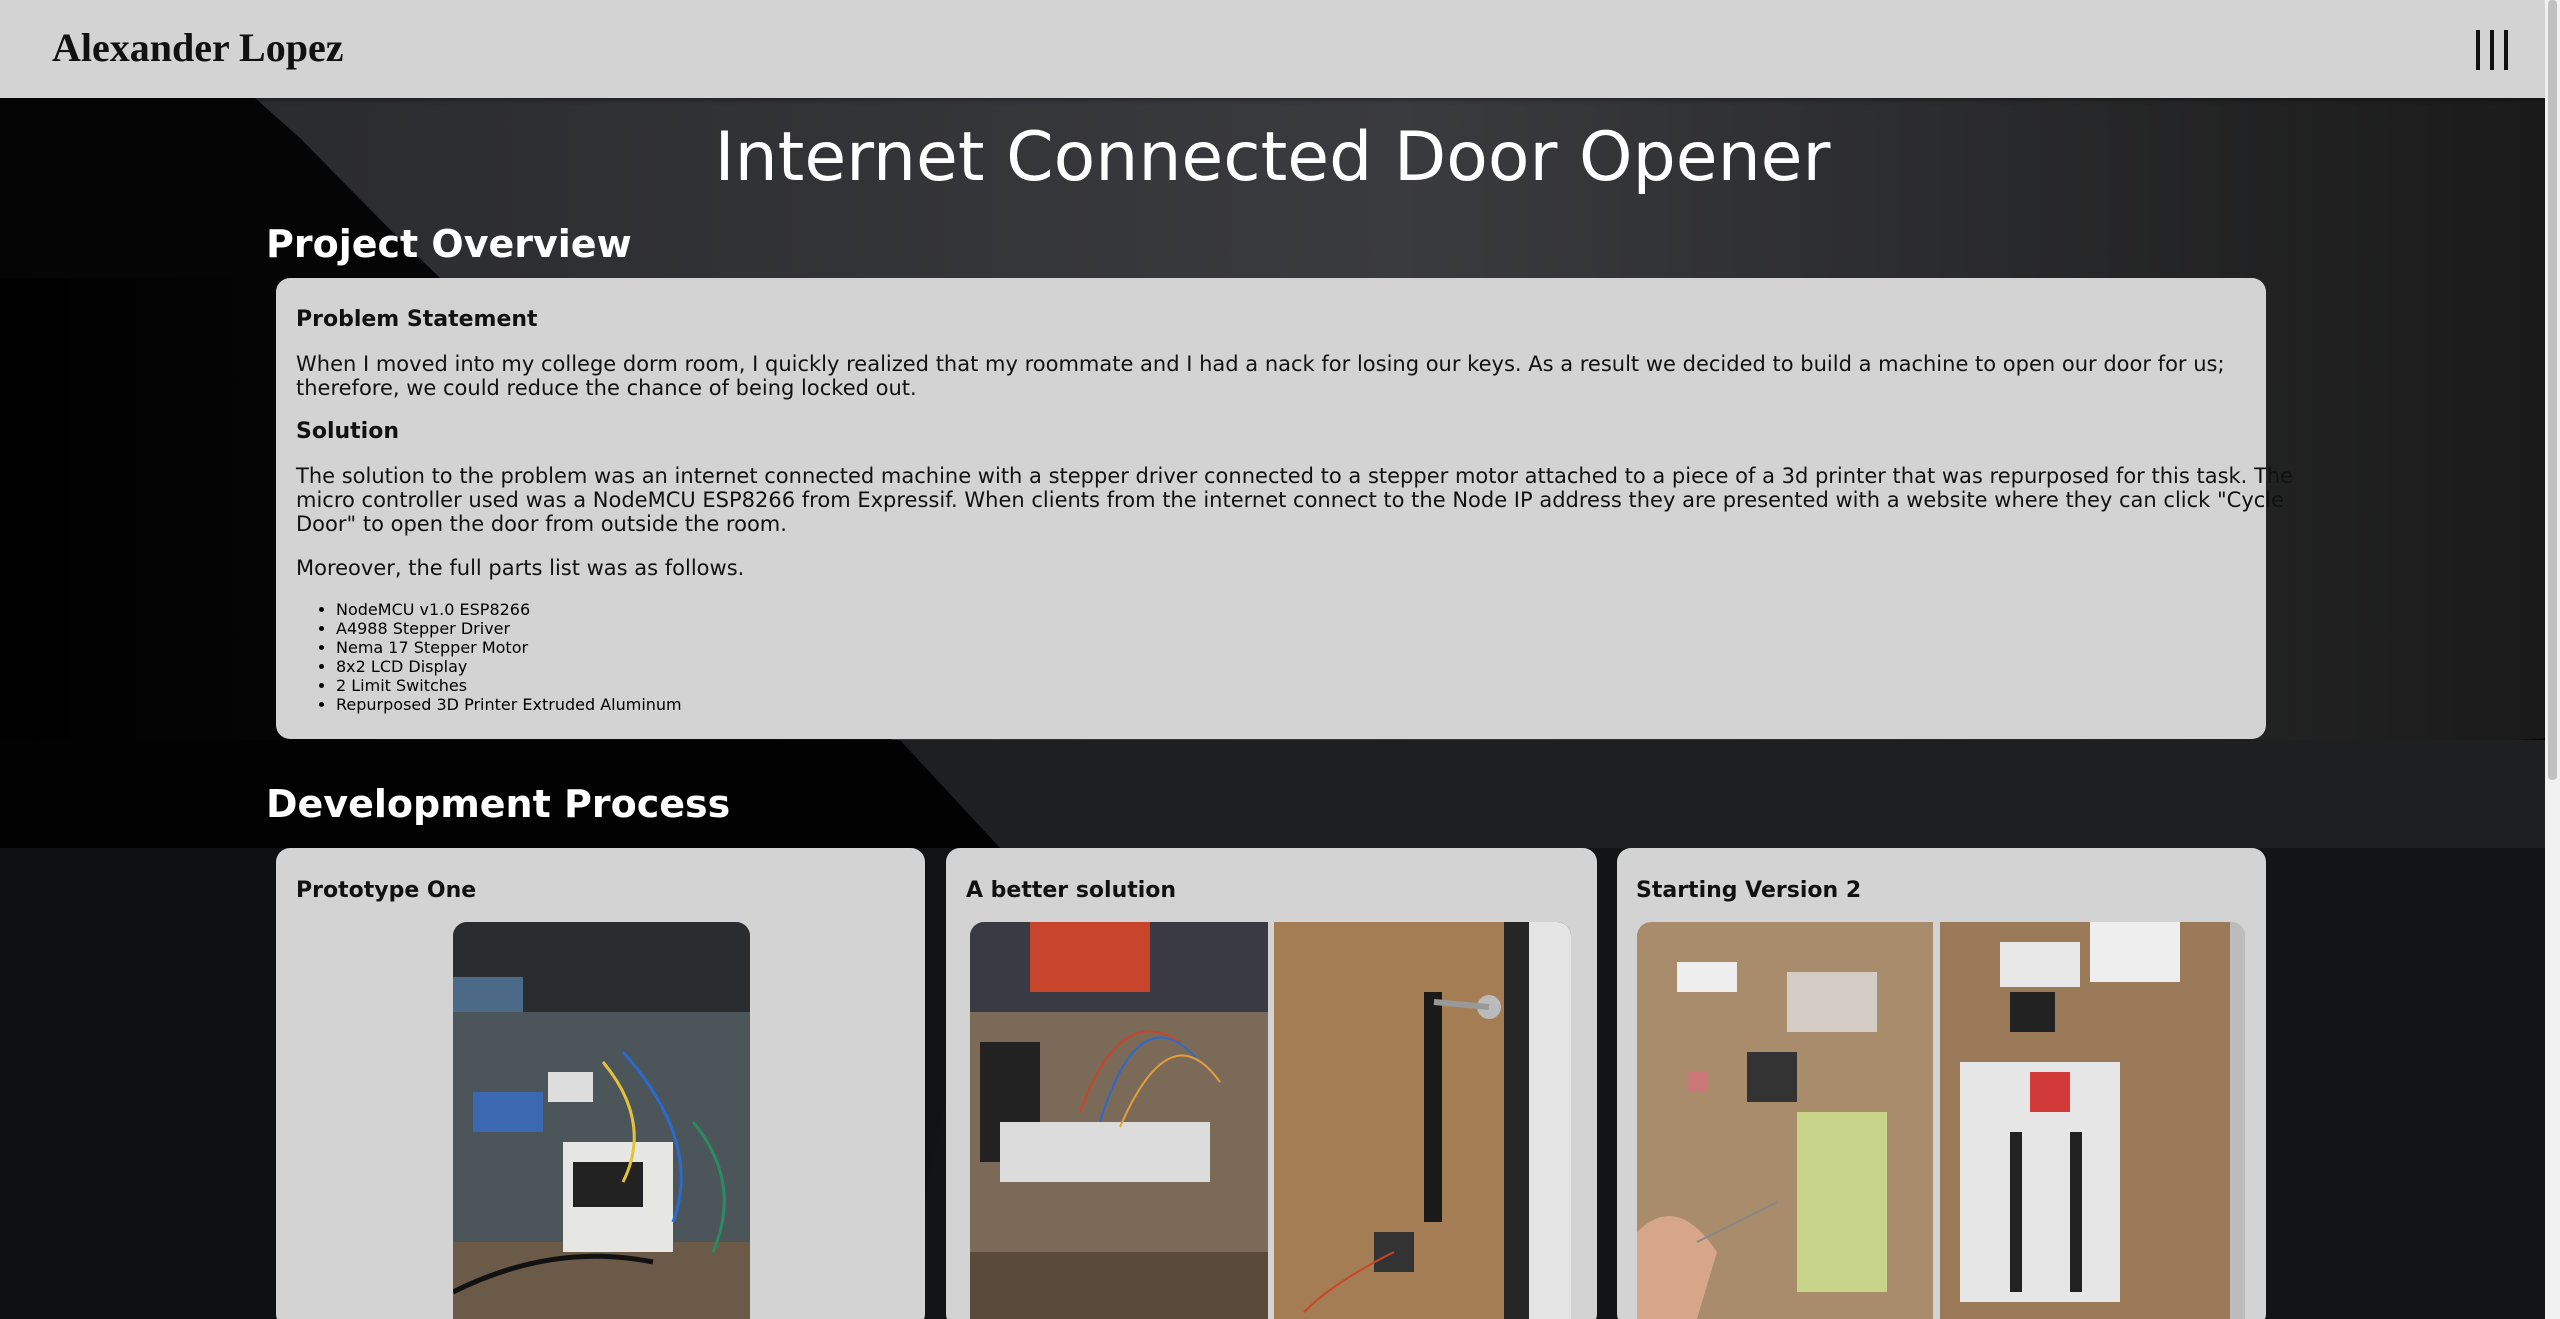 This screenshot has width=2560, height=1319. Describe the element at coordinates (1272, 49) in the screenshot. I see `site-header: Alexander Lopez` at that location.